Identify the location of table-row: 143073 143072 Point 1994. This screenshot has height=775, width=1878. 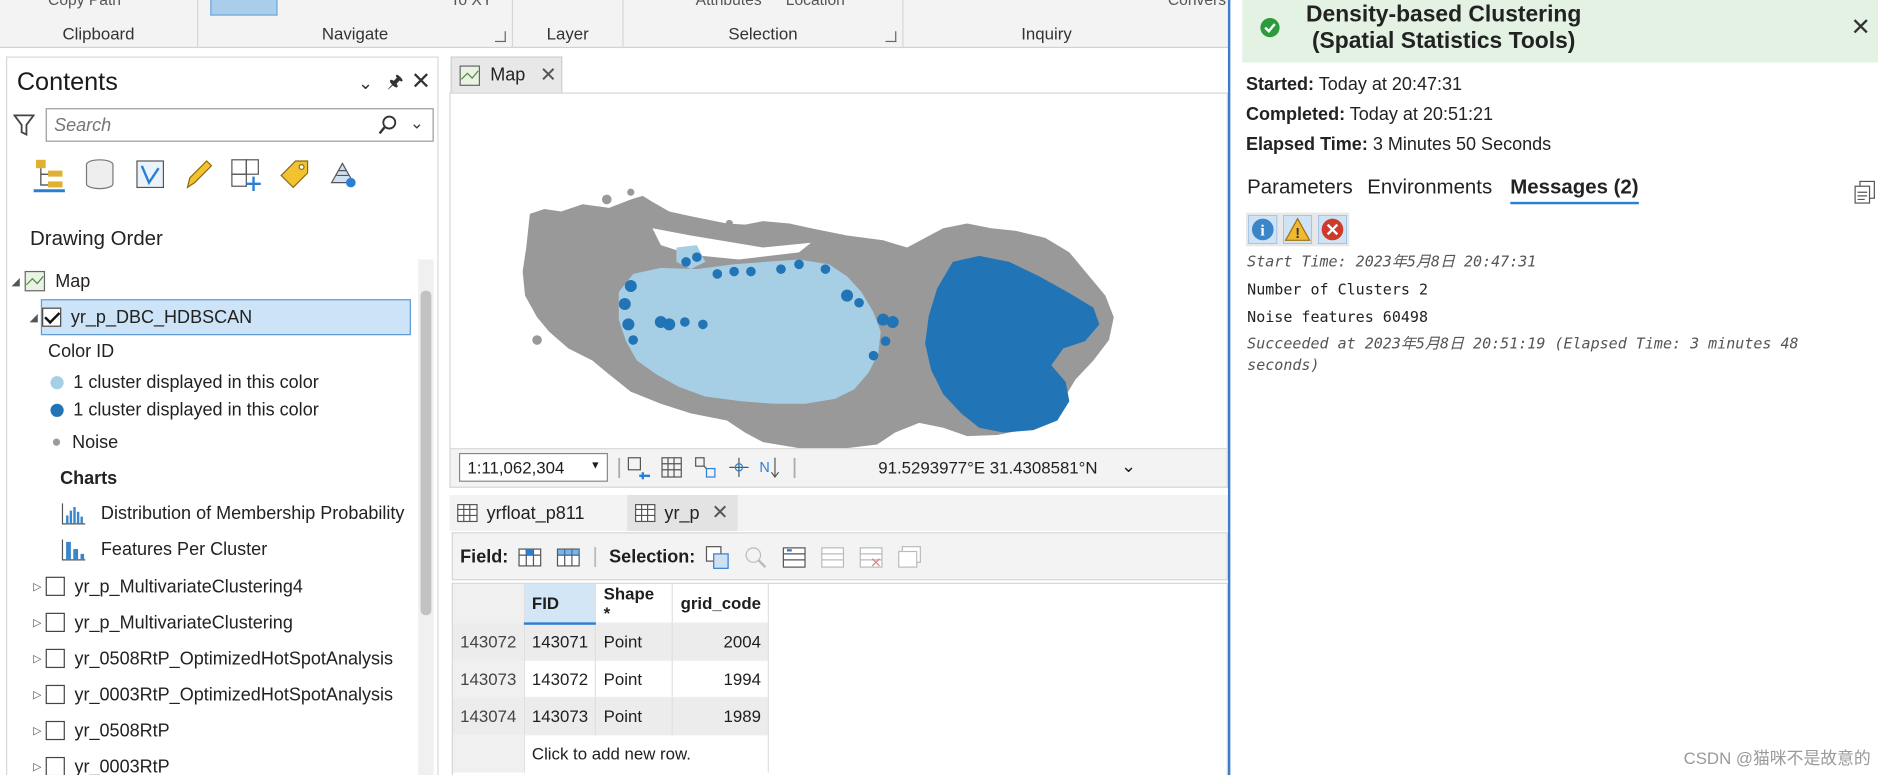
(611, 678).